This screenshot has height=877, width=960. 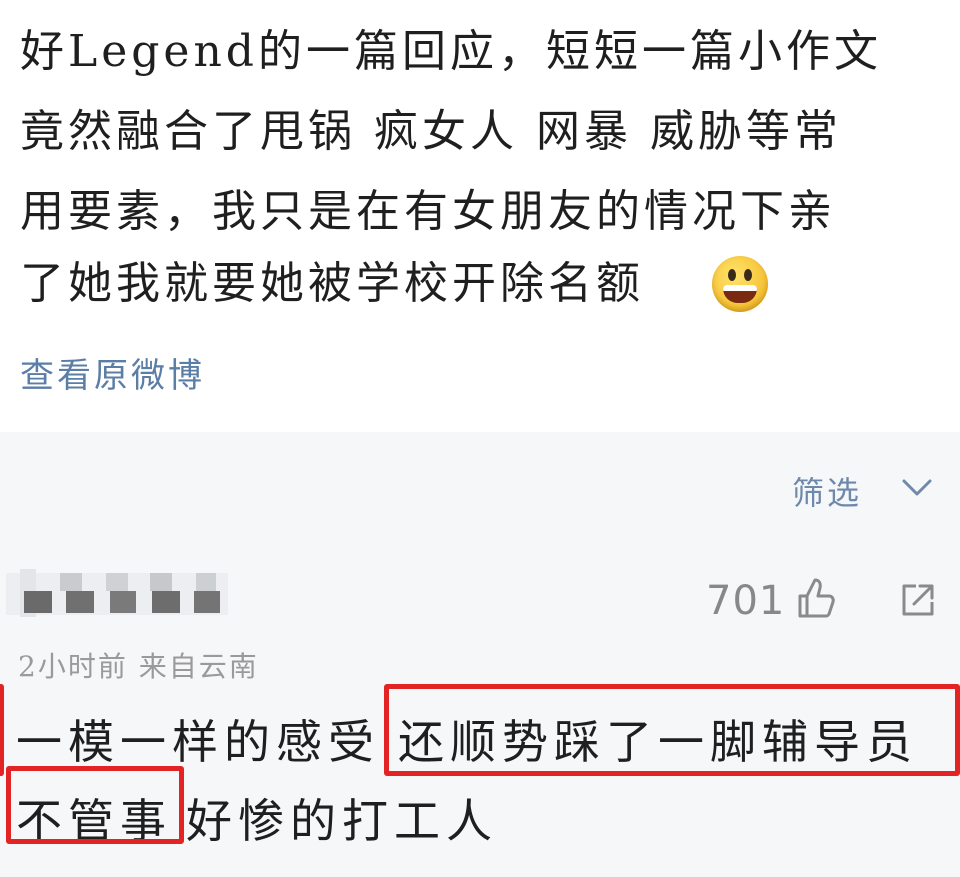 What do you see at coordinates (918, 600) in the screenshot?
I see `share-icon` at bounding box center [918, 600].